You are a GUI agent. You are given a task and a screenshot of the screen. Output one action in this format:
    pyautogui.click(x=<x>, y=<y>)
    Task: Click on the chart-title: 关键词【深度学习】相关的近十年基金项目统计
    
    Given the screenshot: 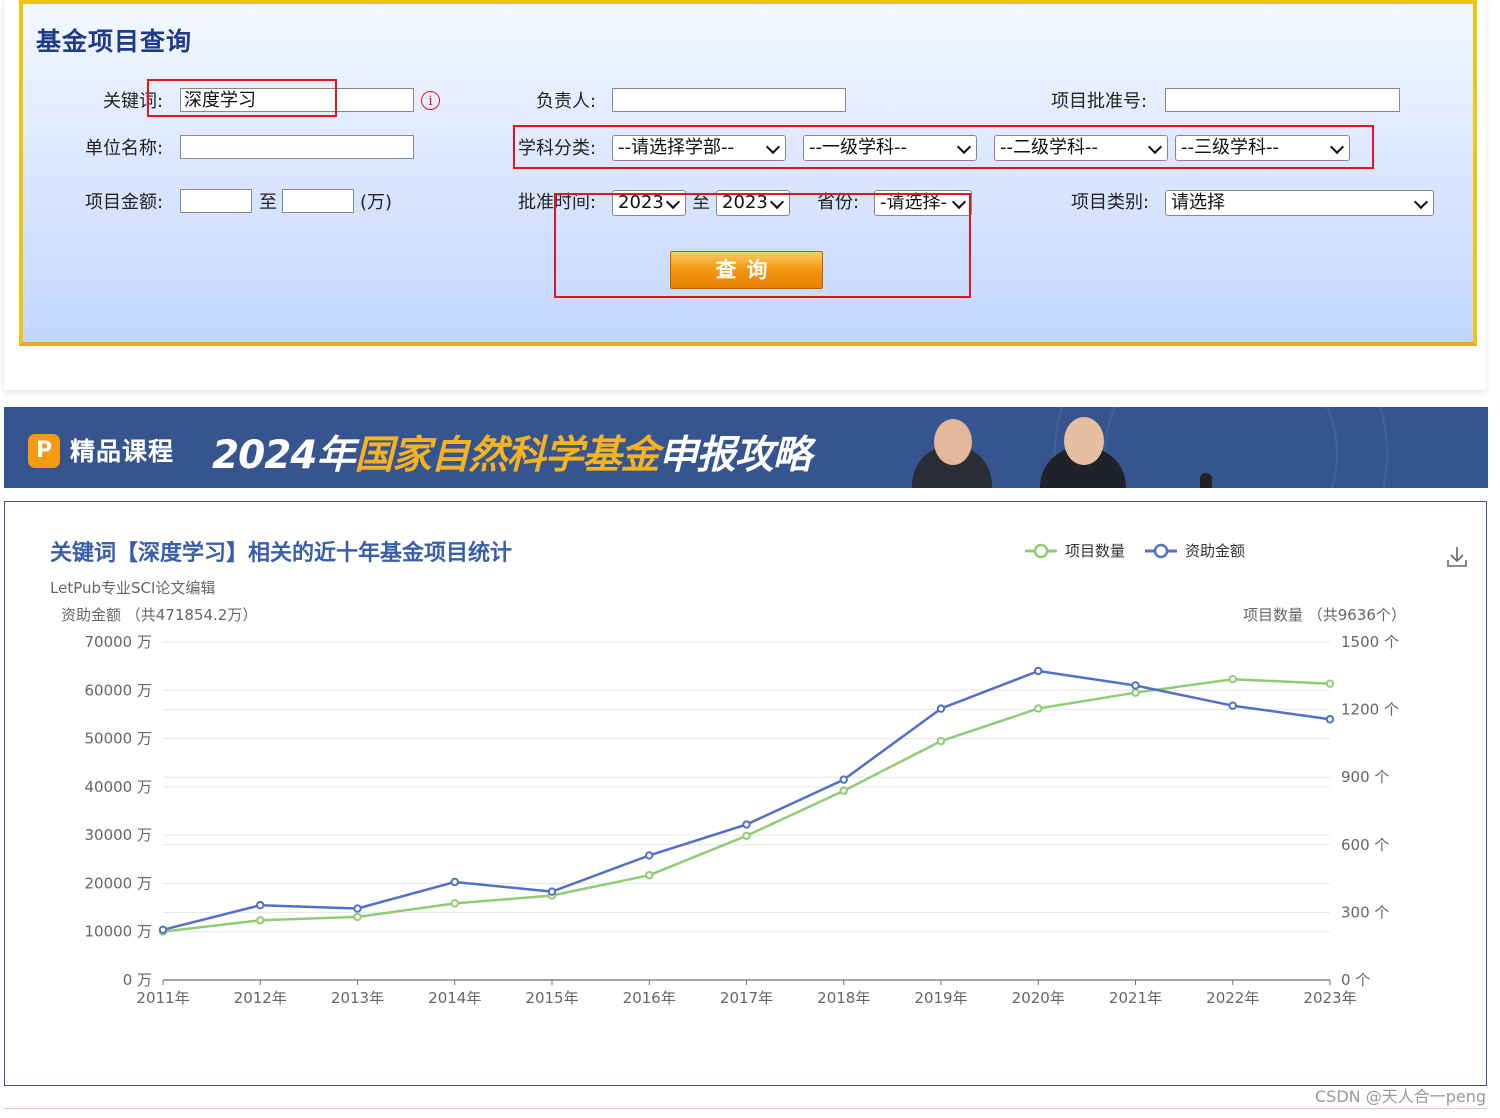 What is the action you would take?
    pyautogui.click(x=281, y=553)
    